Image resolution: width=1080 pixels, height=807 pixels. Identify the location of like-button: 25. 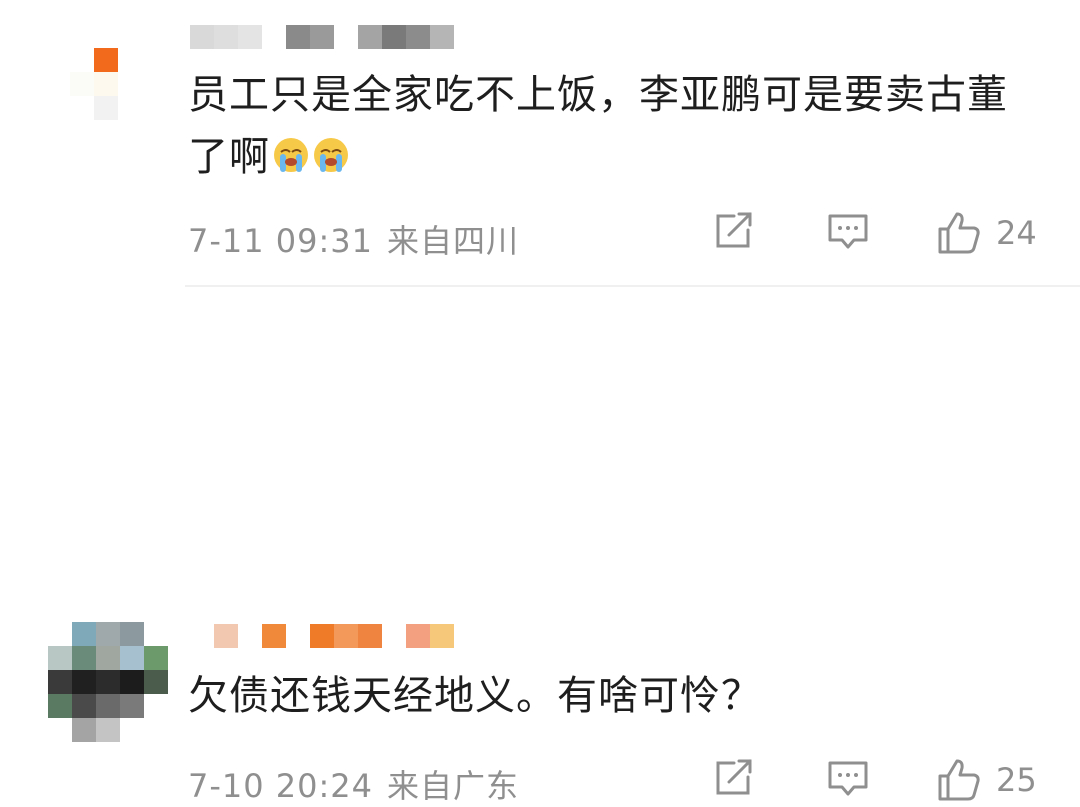
(986, 780).